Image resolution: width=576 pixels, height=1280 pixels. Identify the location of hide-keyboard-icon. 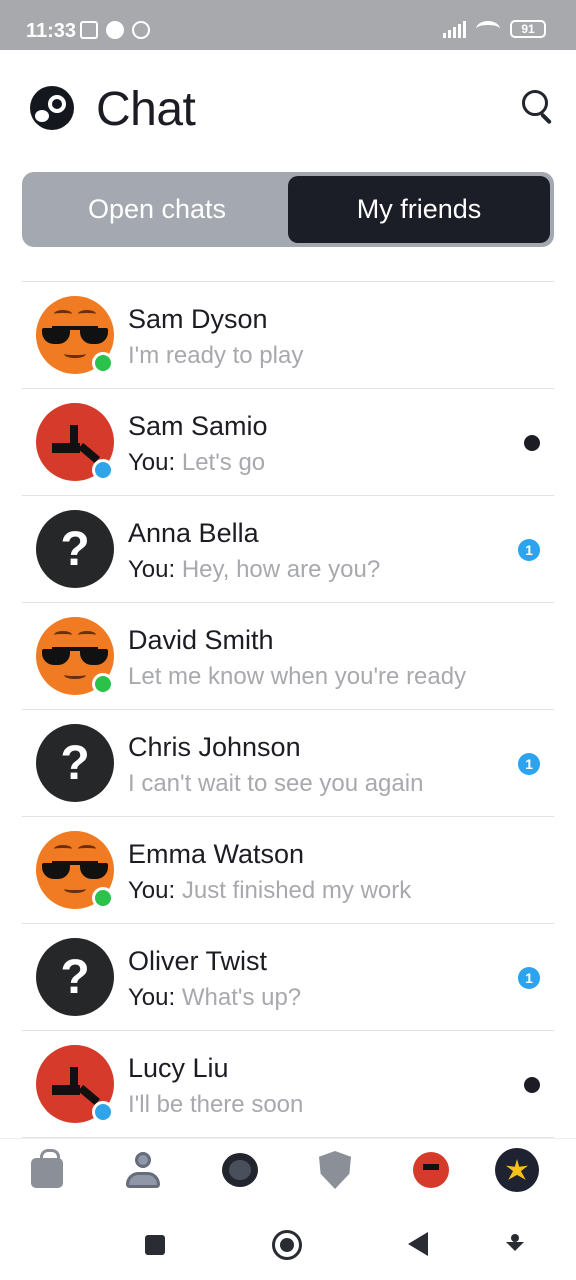
(515, 1243).